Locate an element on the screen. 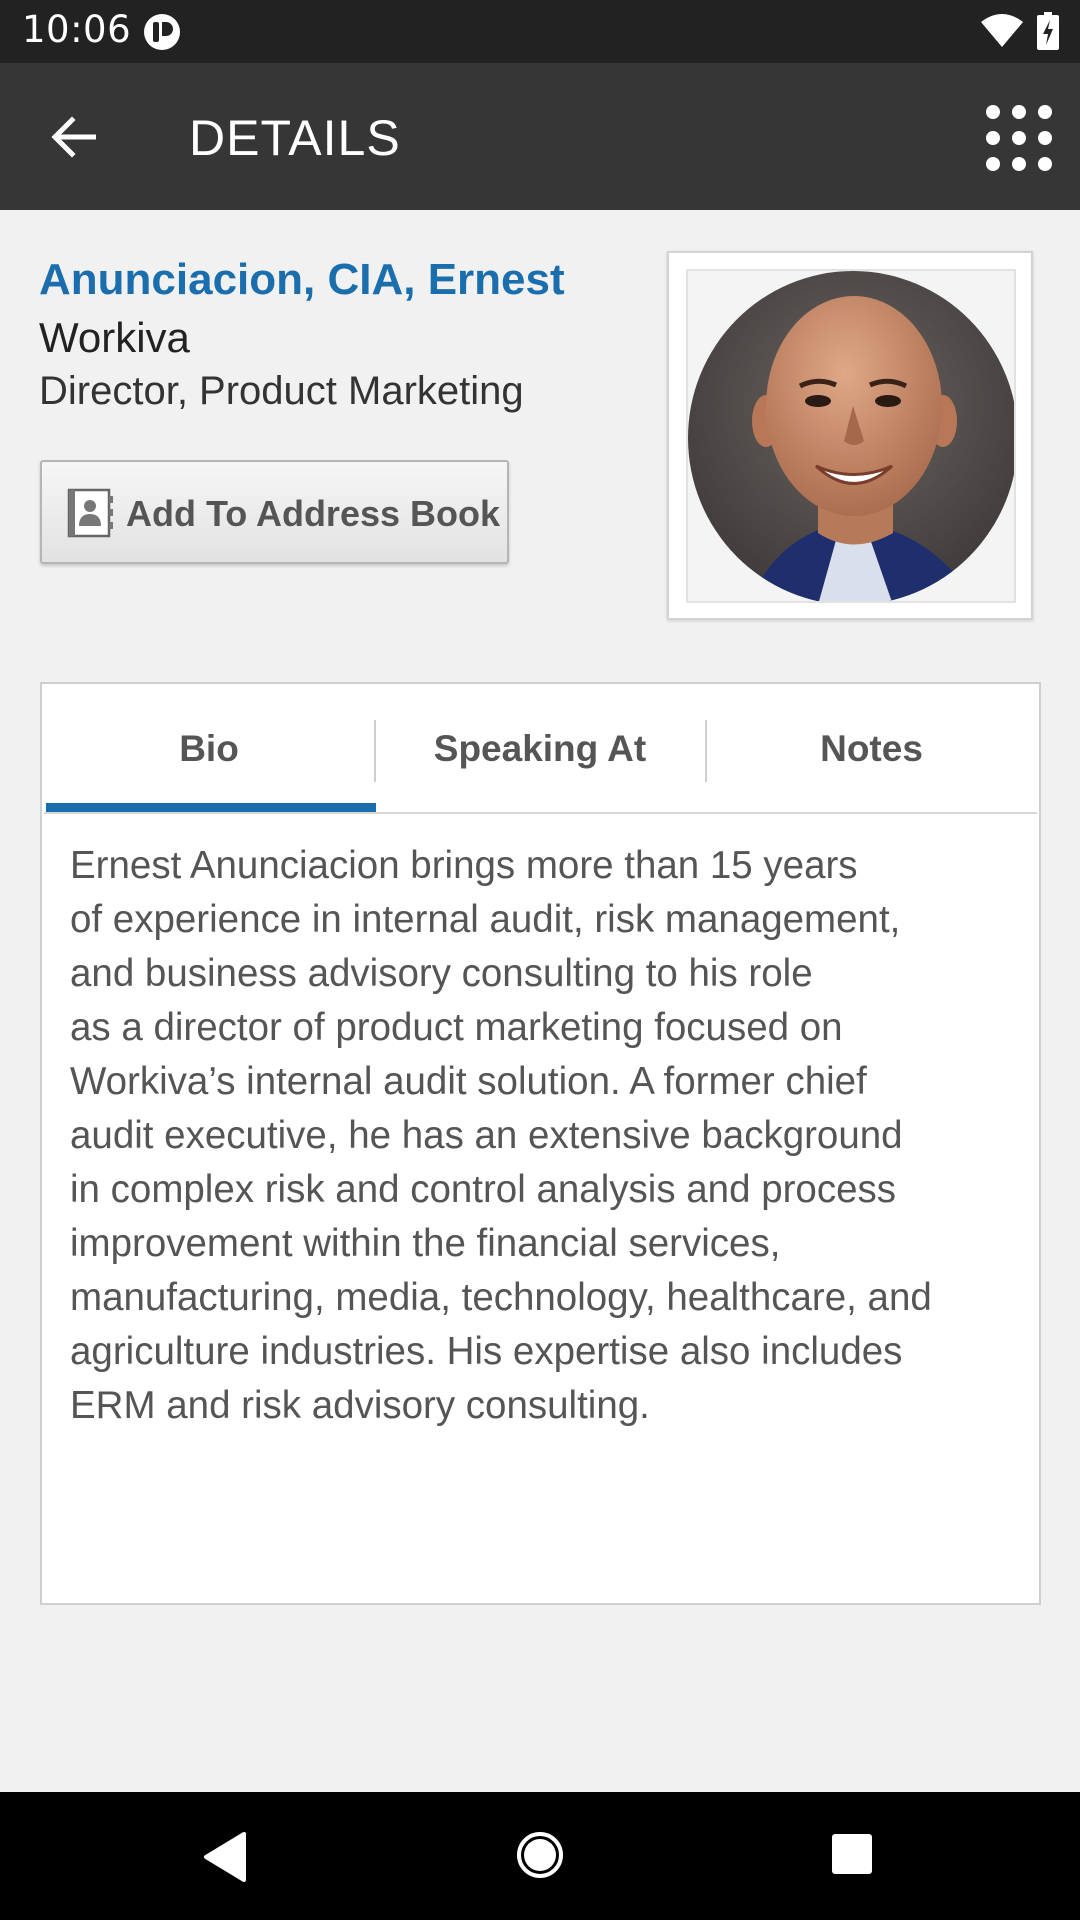 The height and width of the screenshot is (1920, 1080). bio-line: ERM and risk advisory consulting. is located at coordinates (360, 1405).